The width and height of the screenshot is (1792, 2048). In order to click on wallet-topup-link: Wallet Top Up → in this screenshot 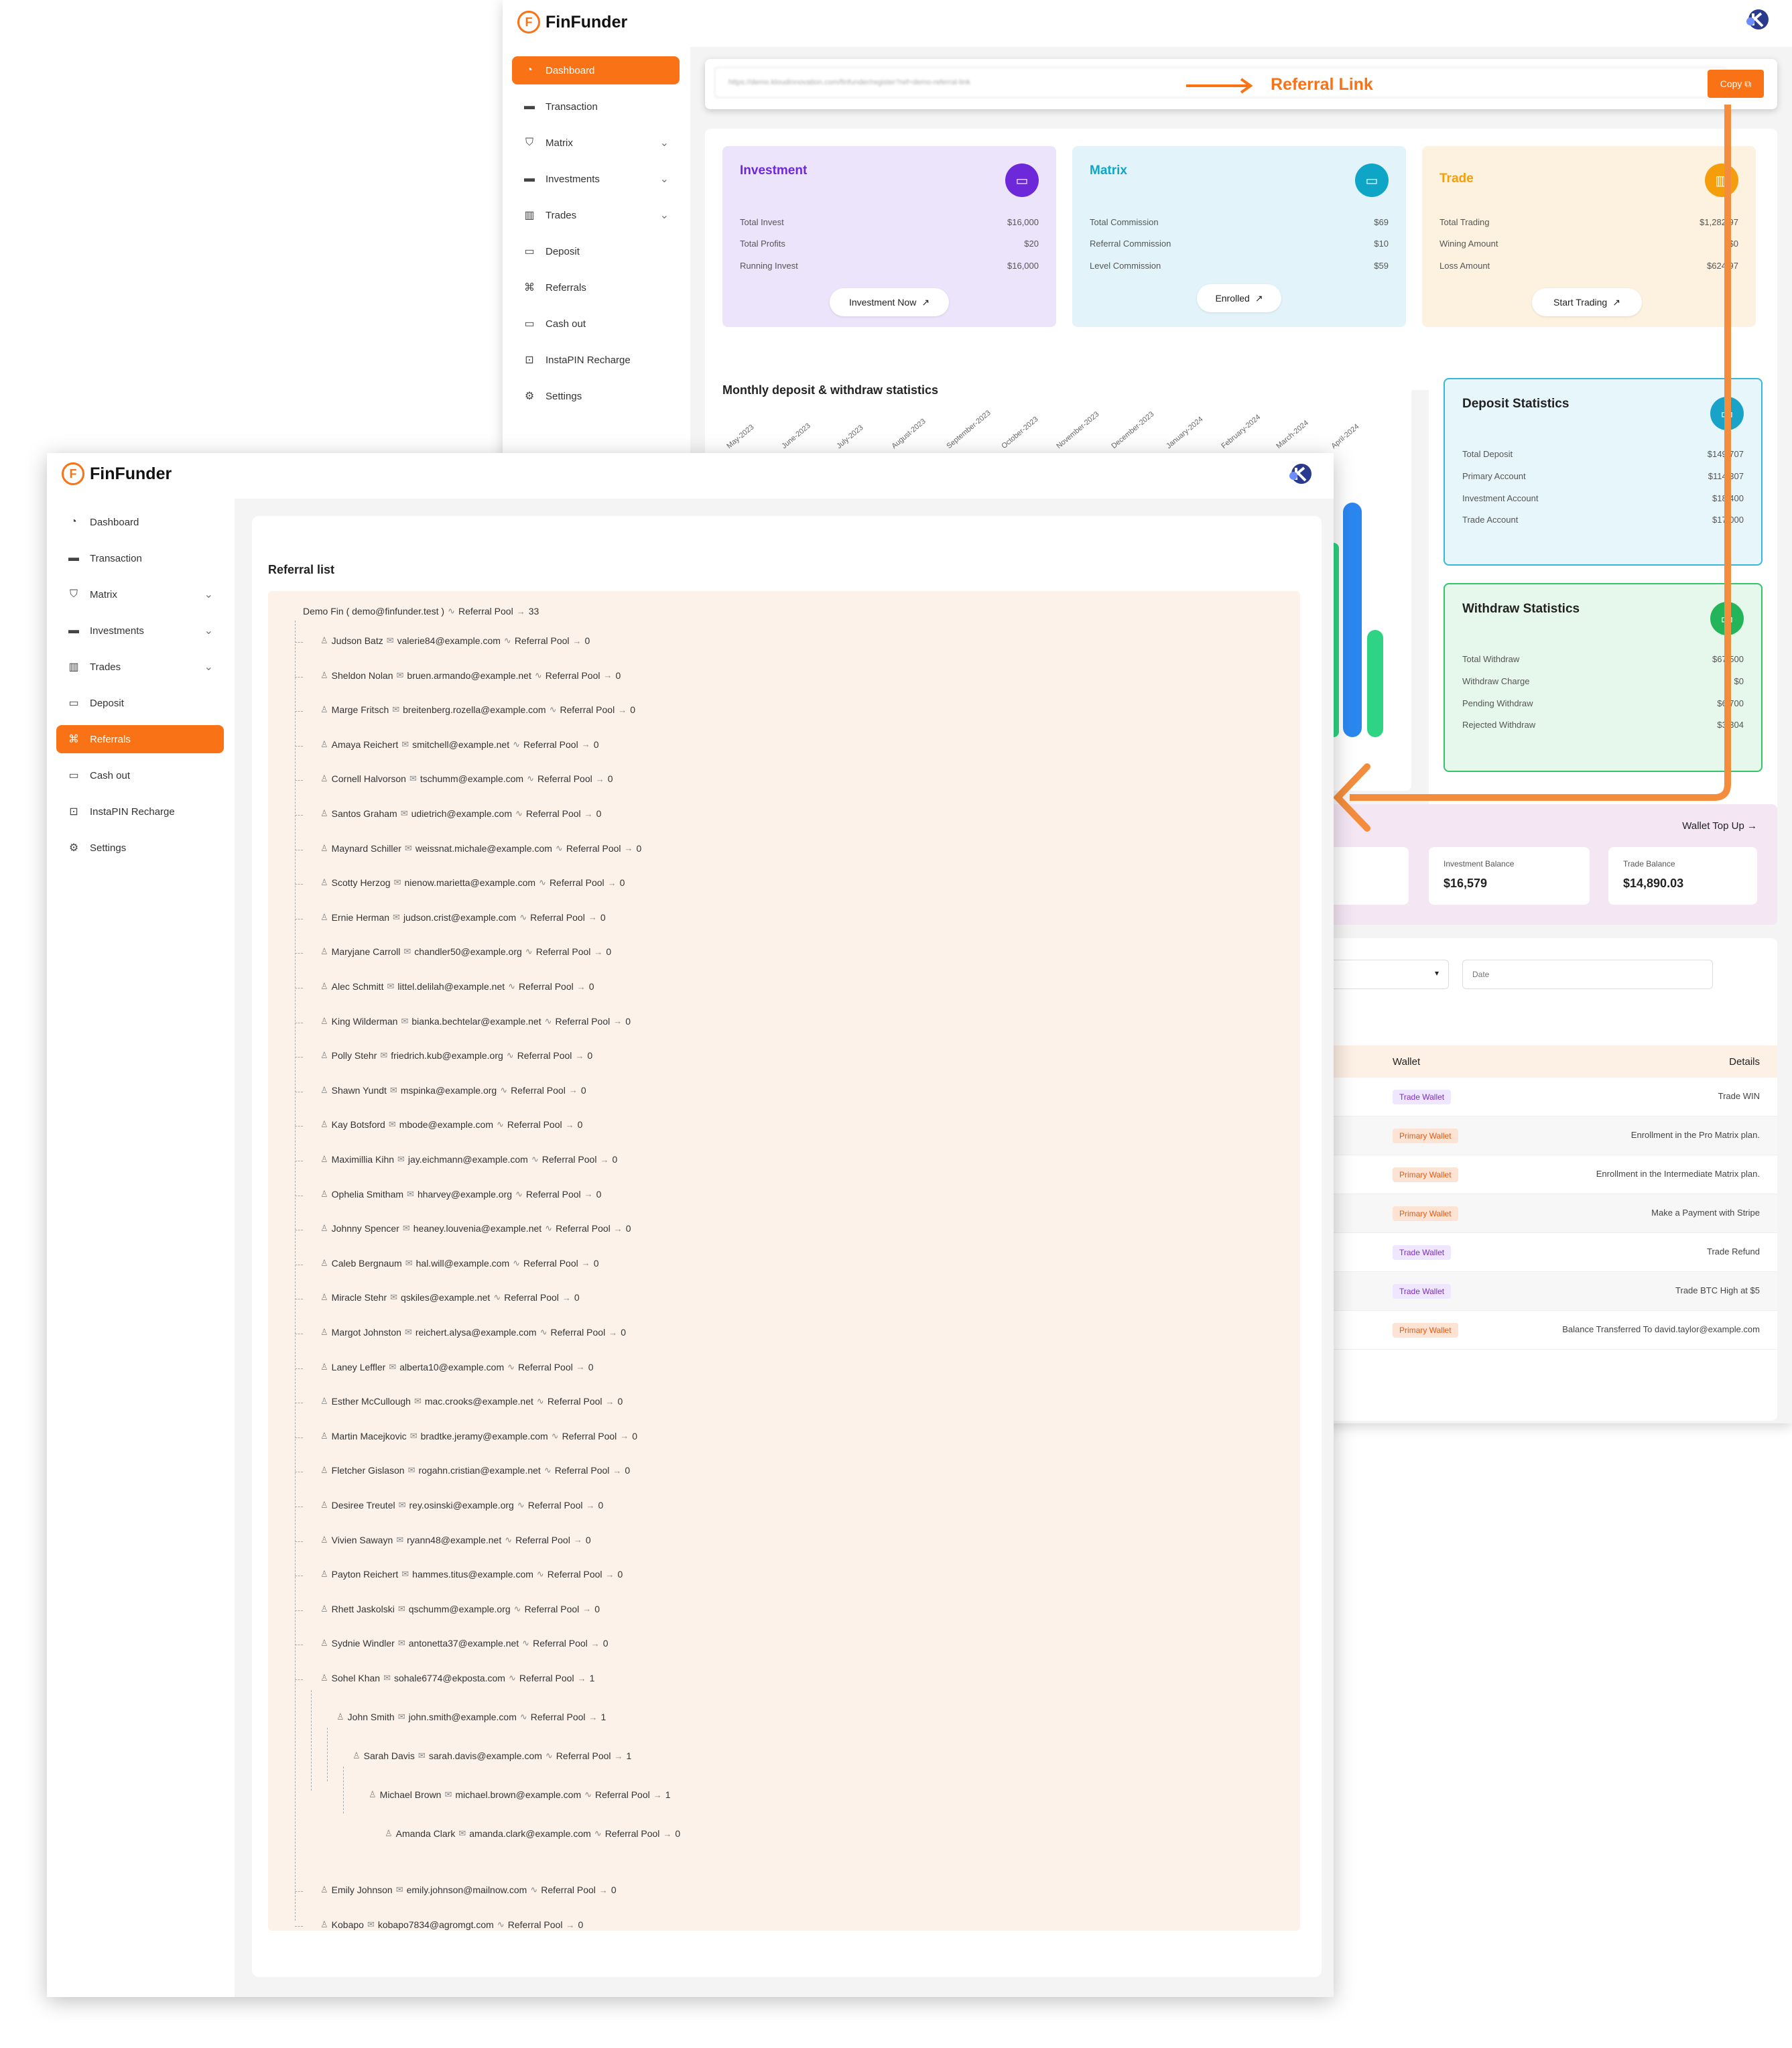, I will do `click(1719, 826)`.